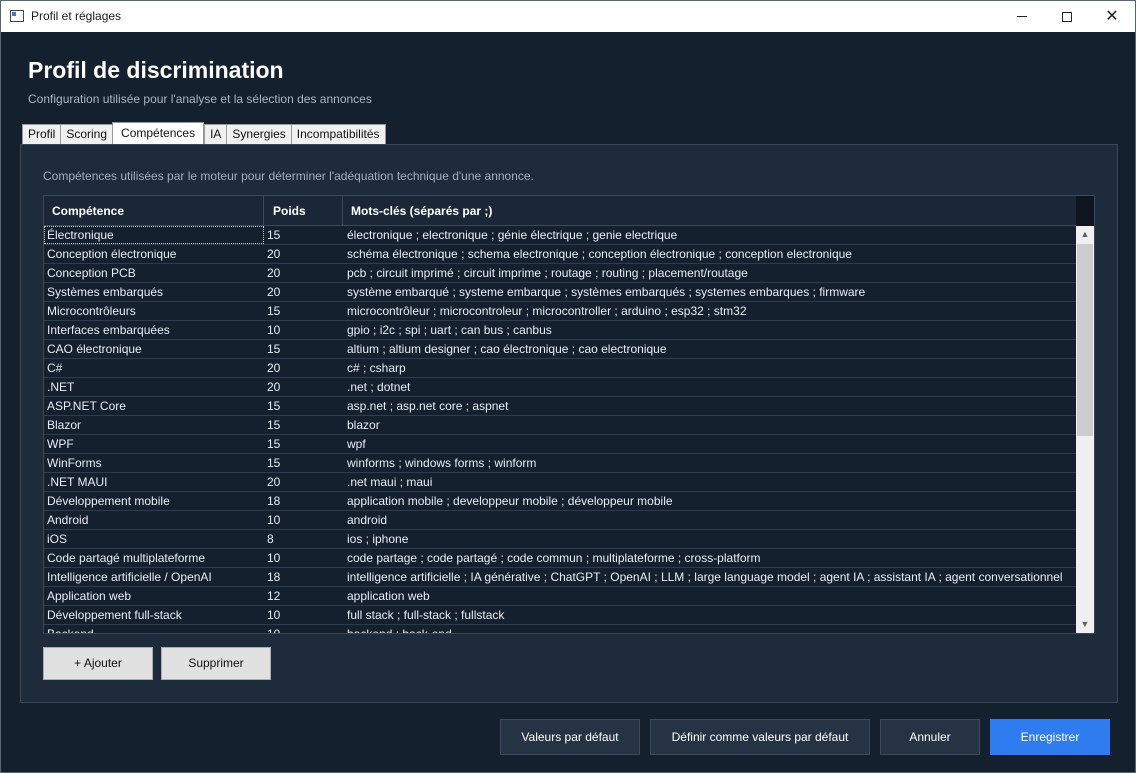 This screenshot has height=773, width=1136. What do you see at coordinates (338, 134) in the screenshot?
I see `tab-incompatibilites: Incompatibilités` at bounding box center [338, 134].